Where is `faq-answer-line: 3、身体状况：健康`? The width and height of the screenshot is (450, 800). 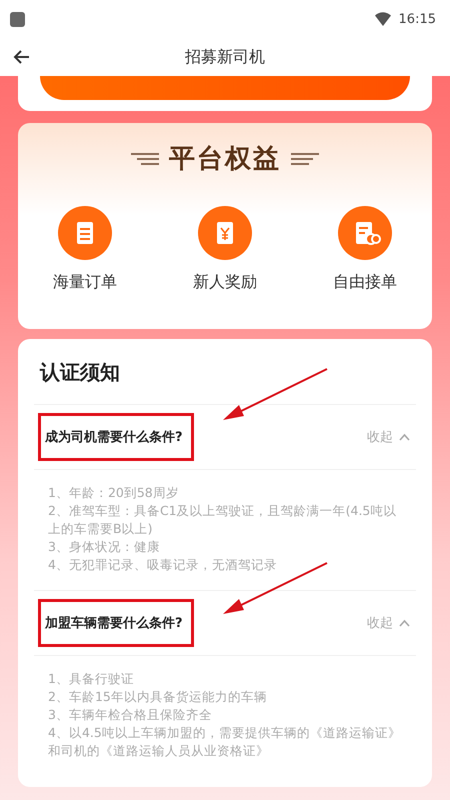
faq-answer-line: 3、身体状况：健康 is located at coordinates (104, 547).